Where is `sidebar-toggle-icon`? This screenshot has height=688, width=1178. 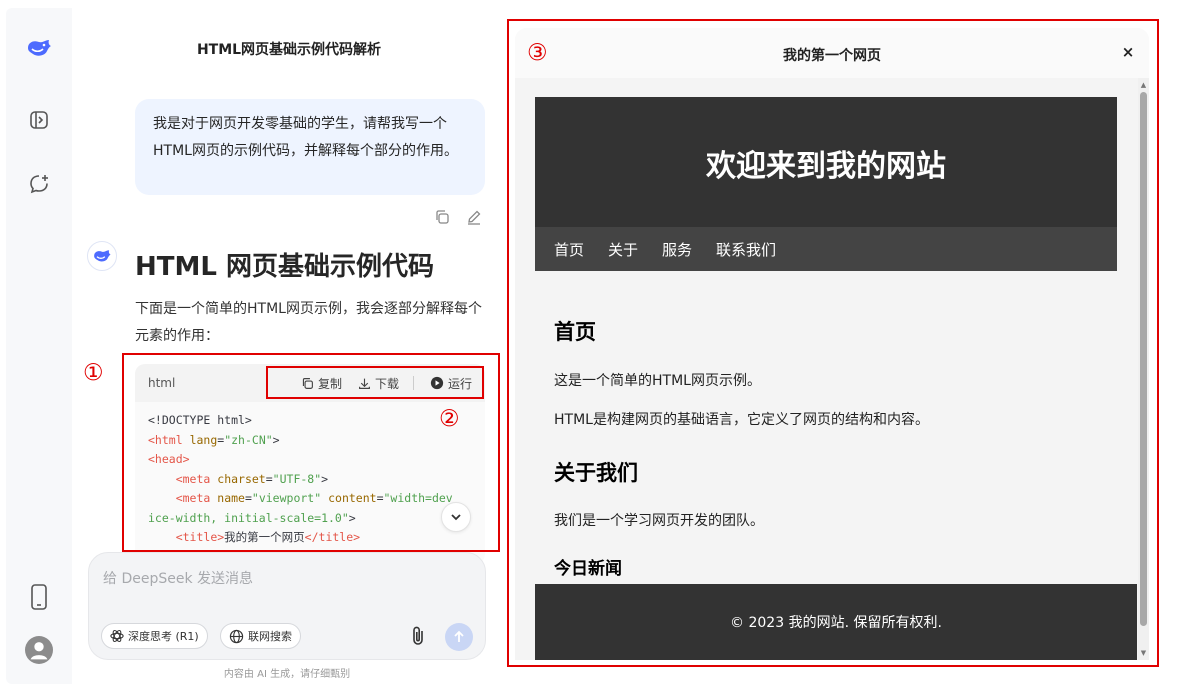
sidebar-toggle-icon is located at coordinates (39, 120).